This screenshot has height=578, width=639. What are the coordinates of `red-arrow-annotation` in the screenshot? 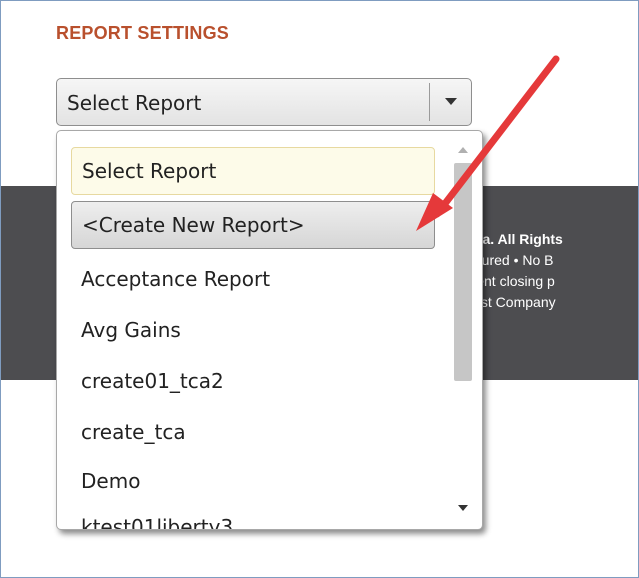 It's located at (488, 143).